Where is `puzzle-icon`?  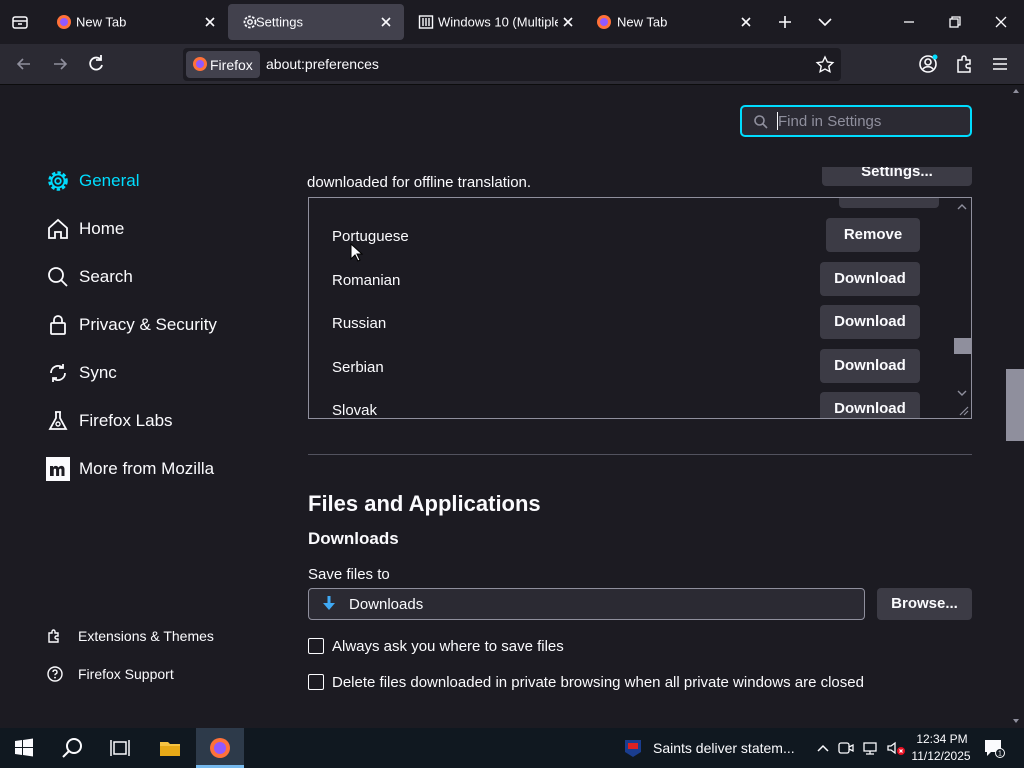 puzzle-icon is located at coordinates (55, 636).